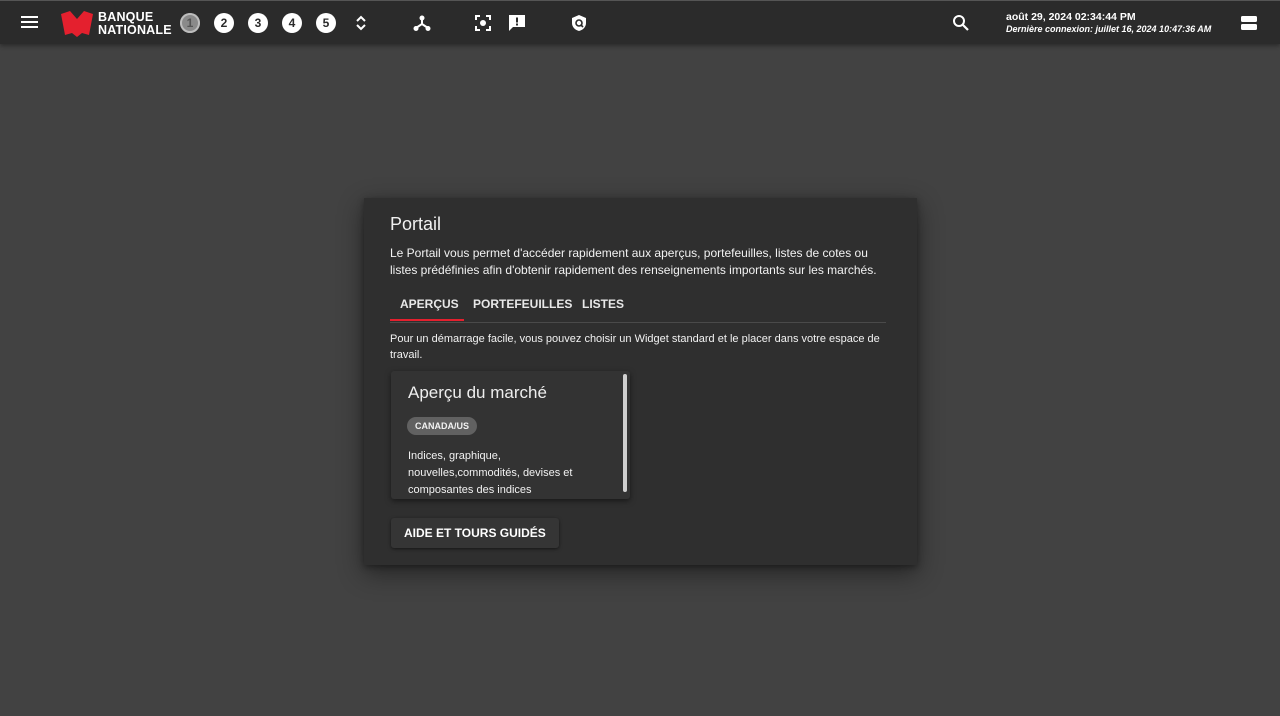 This screenshot has width=1280, height=716. I want to click on brand-logo: BANQUE NATIONALE, so click(116, 24).